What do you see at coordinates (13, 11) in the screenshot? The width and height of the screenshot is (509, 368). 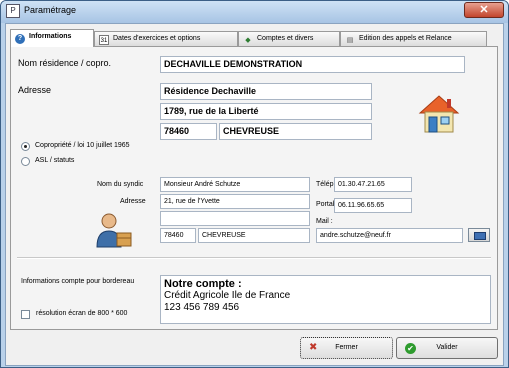 I see `app-icon: P` at bounding box center [13, 11].